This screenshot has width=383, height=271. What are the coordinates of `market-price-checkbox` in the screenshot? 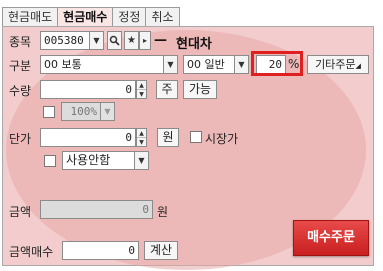 It's located at (196, 137).